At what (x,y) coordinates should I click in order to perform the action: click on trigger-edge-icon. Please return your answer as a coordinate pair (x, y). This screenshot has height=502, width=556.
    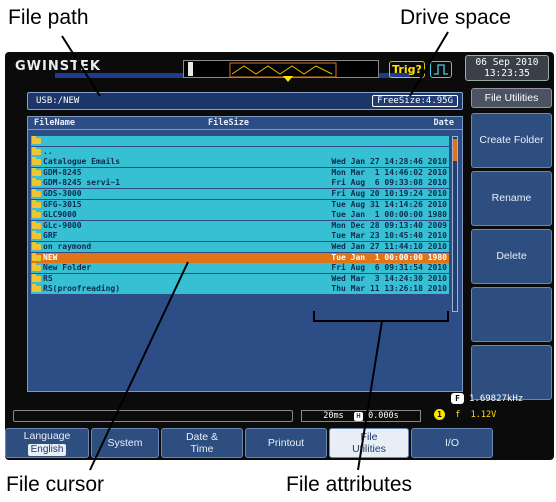
    Looking at the image, I should click on (441, 69).